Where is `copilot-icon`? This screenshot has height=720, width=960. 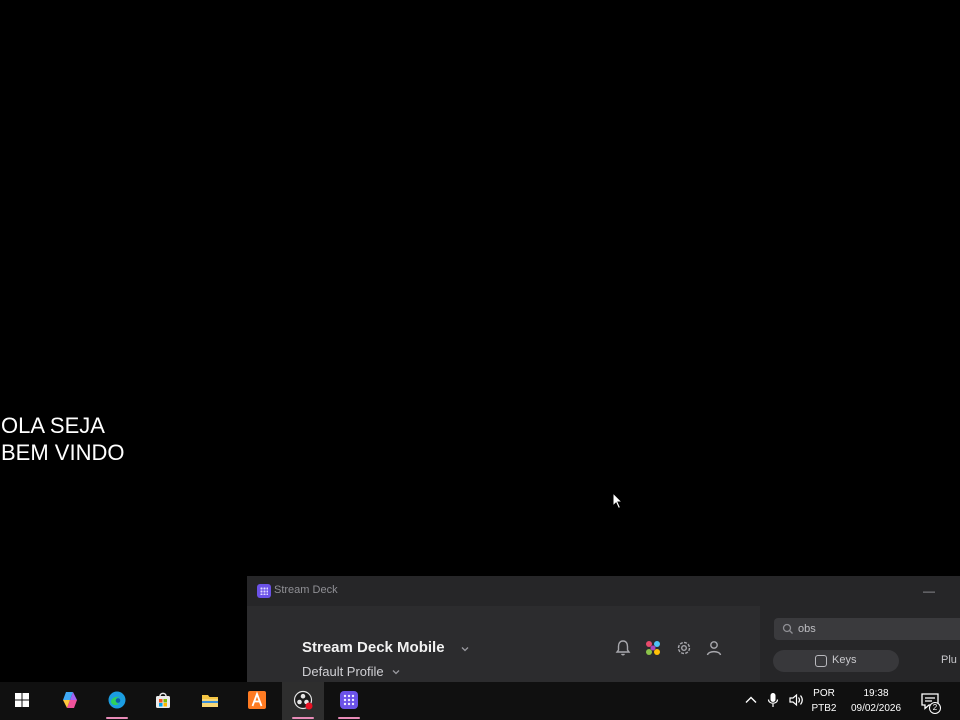
copilot-icon is located at coordinates (70, 700).